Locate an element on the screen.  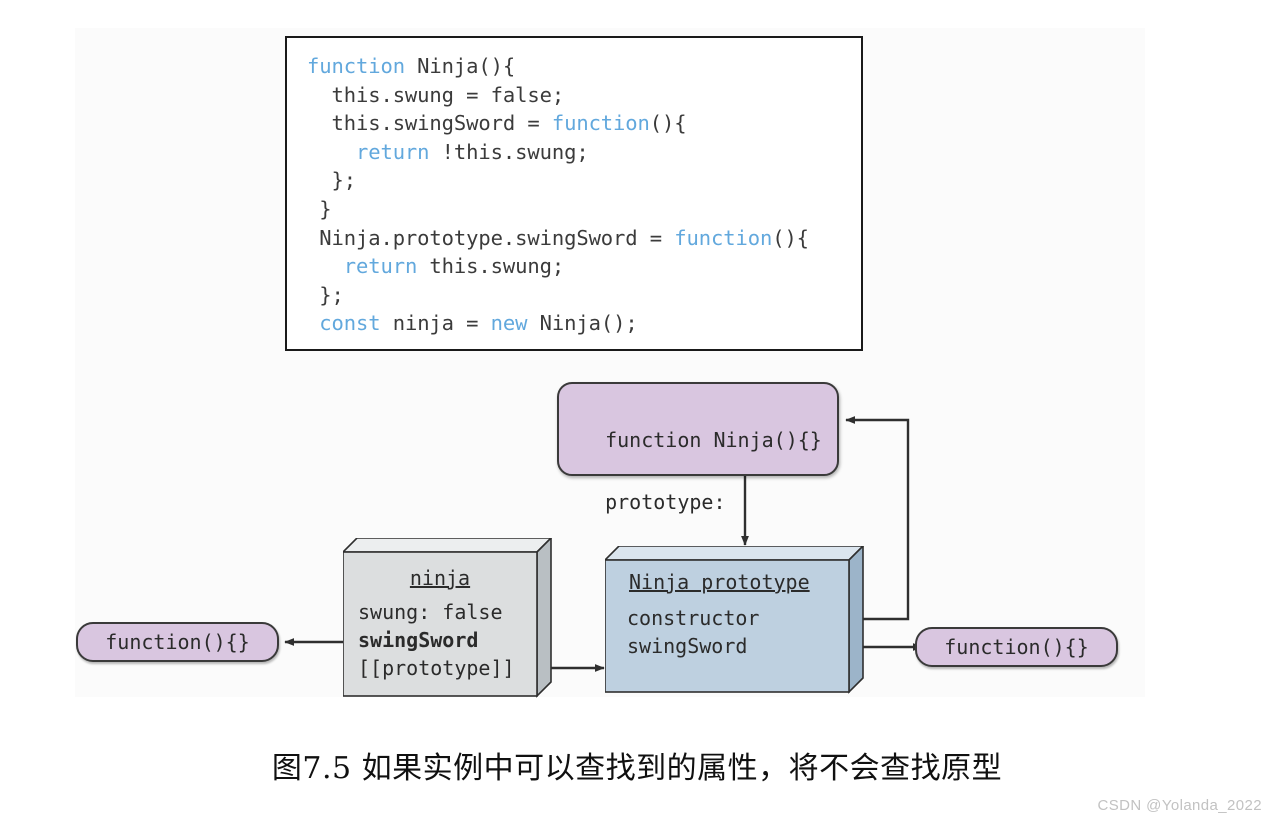
ninja-prototype-prop-constructor: constructor is located at coordinates (693, 618).